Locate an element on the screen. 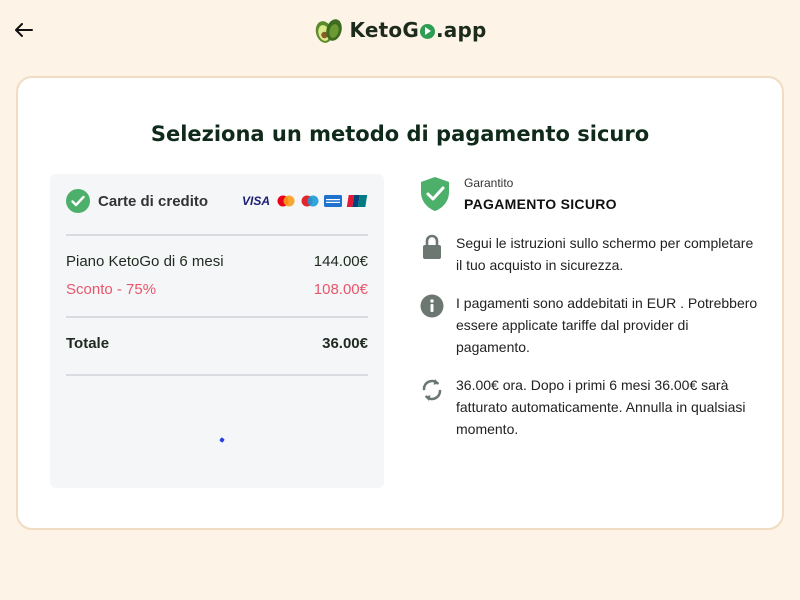  logo-prefix: KetoG is located at coordinates (384, 30).